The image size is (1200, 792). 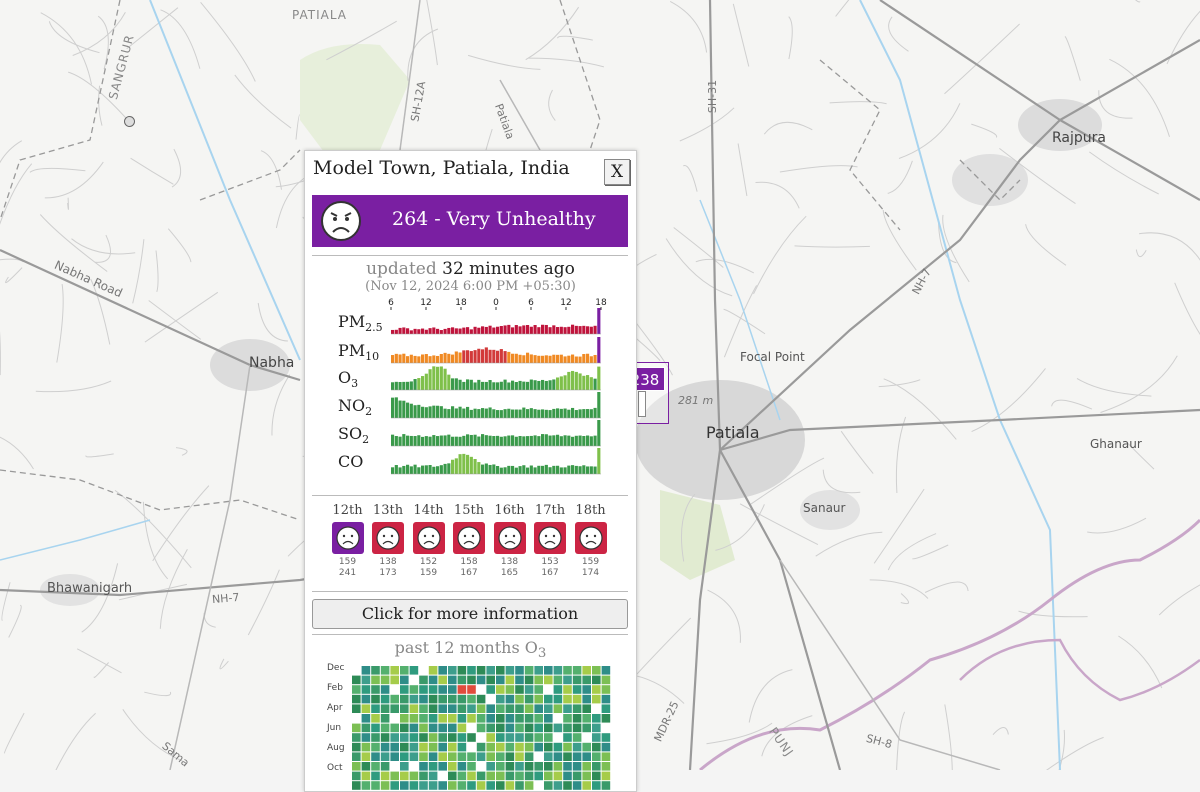 I want to click on map-label-patiala-district: PATIALA, so click(x=319, y=15).